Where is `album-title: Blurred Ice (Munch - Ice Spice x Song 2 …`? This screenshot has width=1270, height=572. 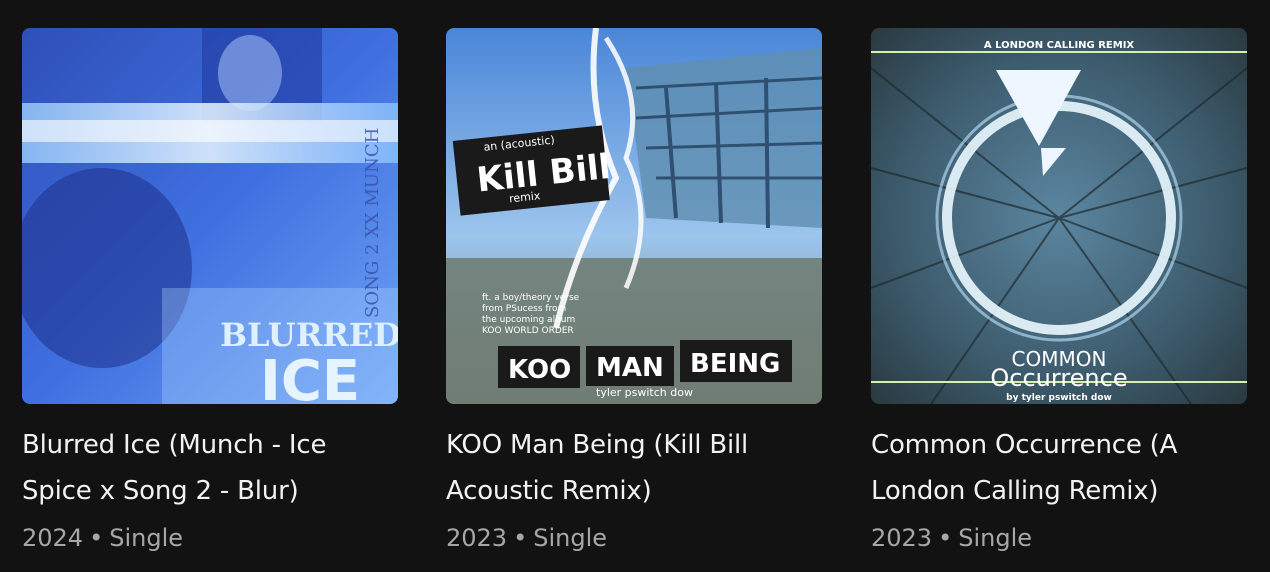
album-title: Blurred Ice (Munch - Ice Spice x Song 2 … is located at coordinates (210, 468).